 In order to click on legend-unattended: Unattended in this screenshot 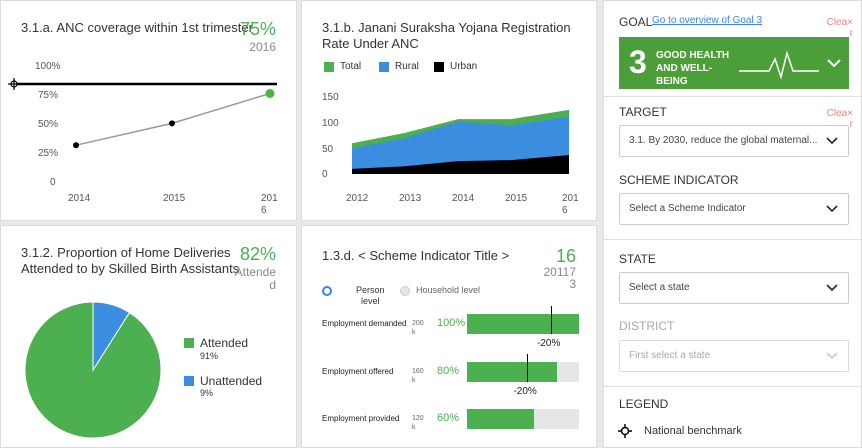, I will do `click(223, 381)`.